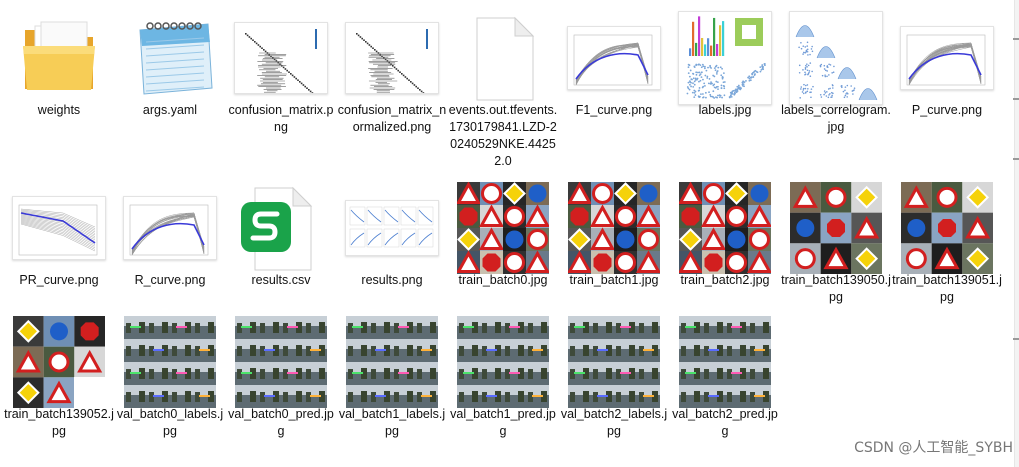 This screenshot has width=1019, height=467. What do you see at coordinates (281, 119) in the screenshot?
I see `file-name: confusion_matrix.png` at bounding box center [281, 119].